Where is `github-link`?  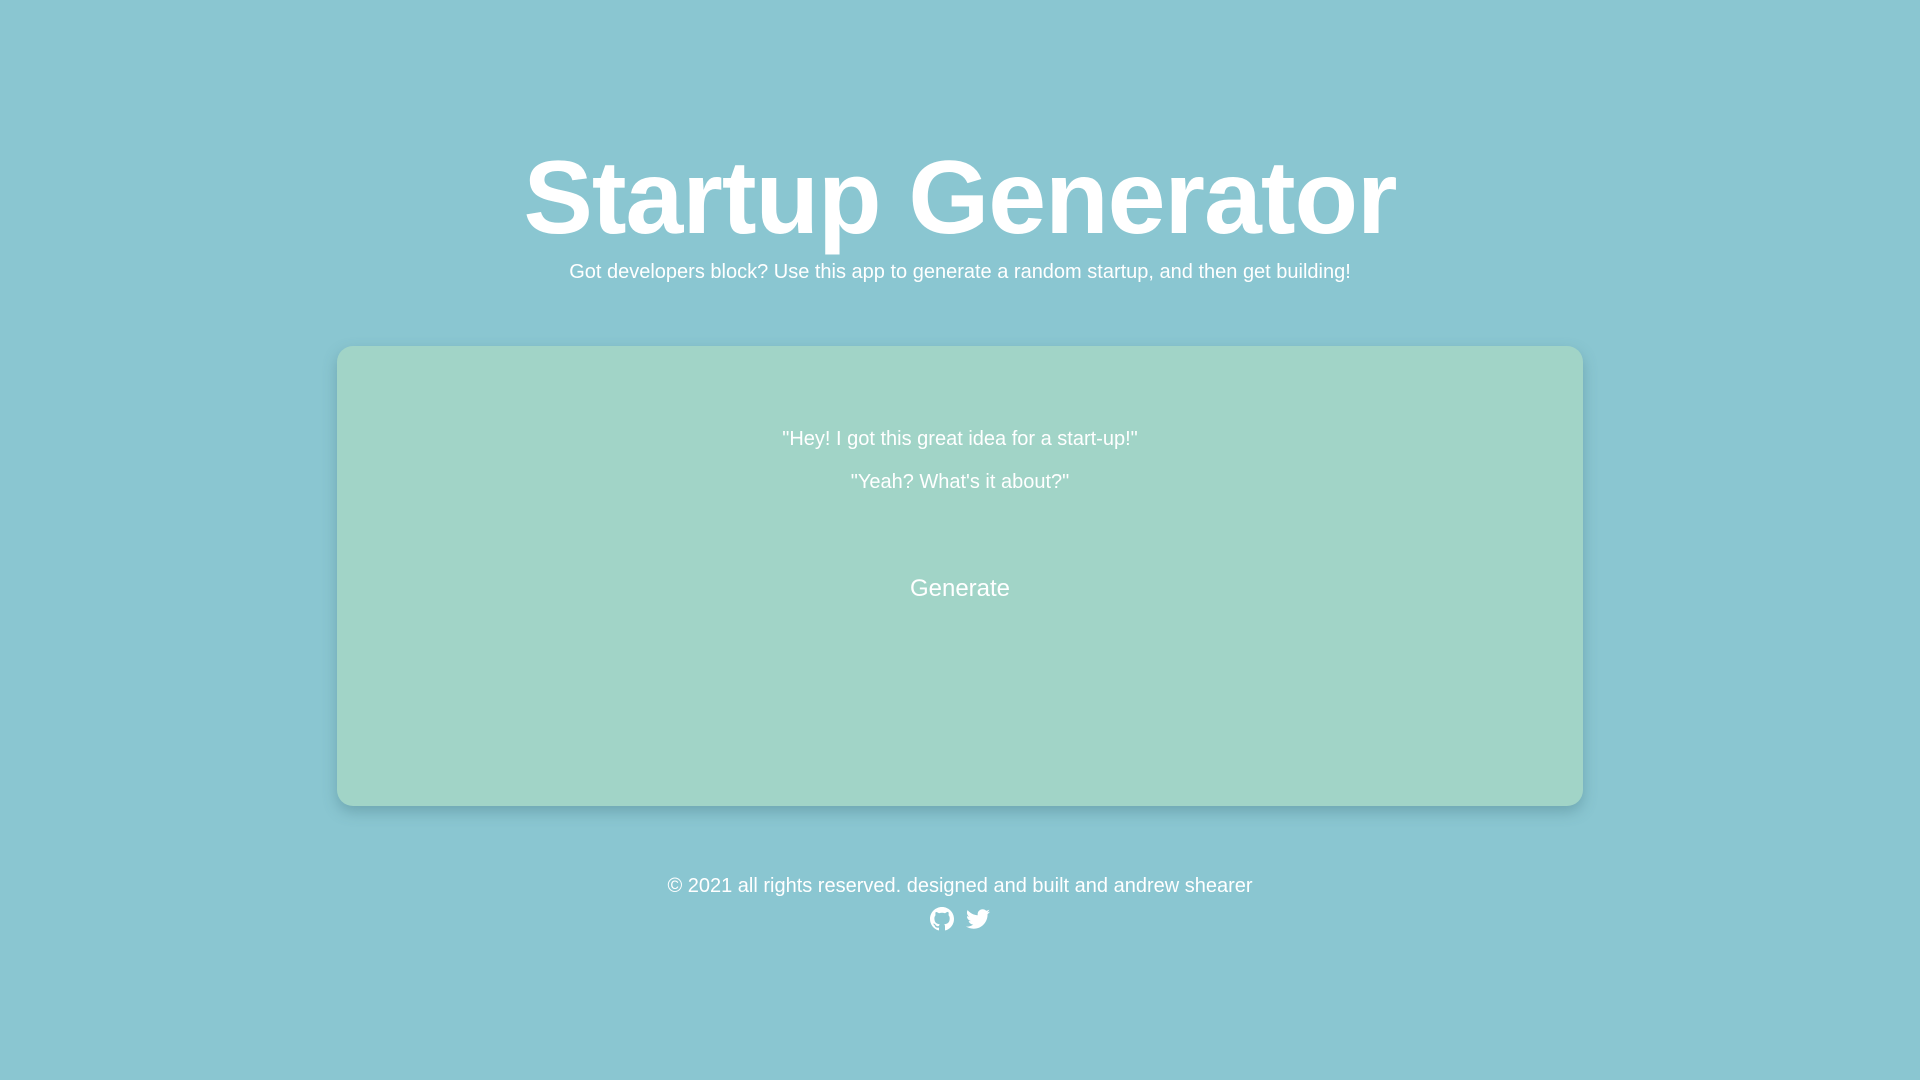
github-link is located at coordinates (942, 919).